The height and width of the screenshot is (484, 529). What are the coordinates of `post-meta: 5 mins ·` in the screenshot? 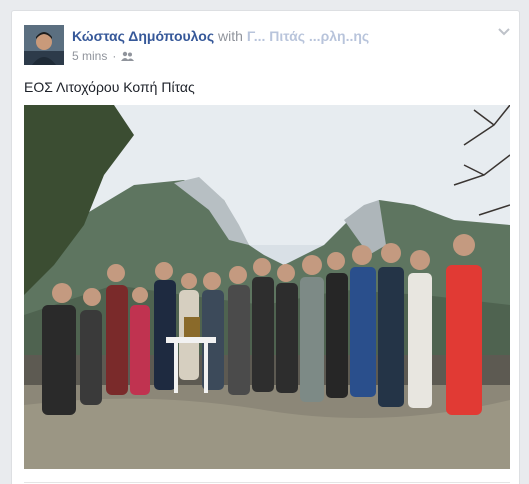 It's located at (103, 56).